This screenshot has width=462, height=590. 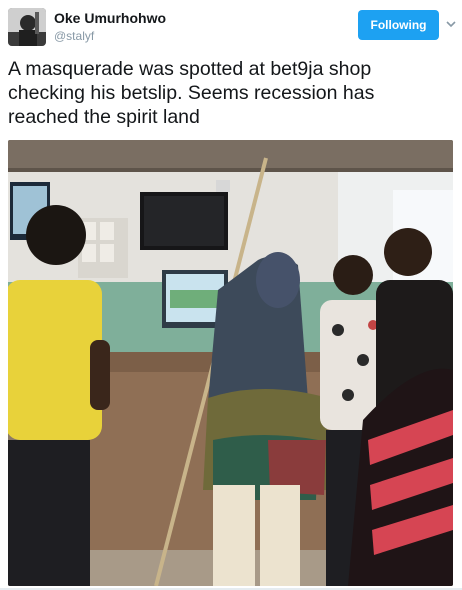 I want to click on display-name: Oke Umurhohwo, so click(x=110, y=18).